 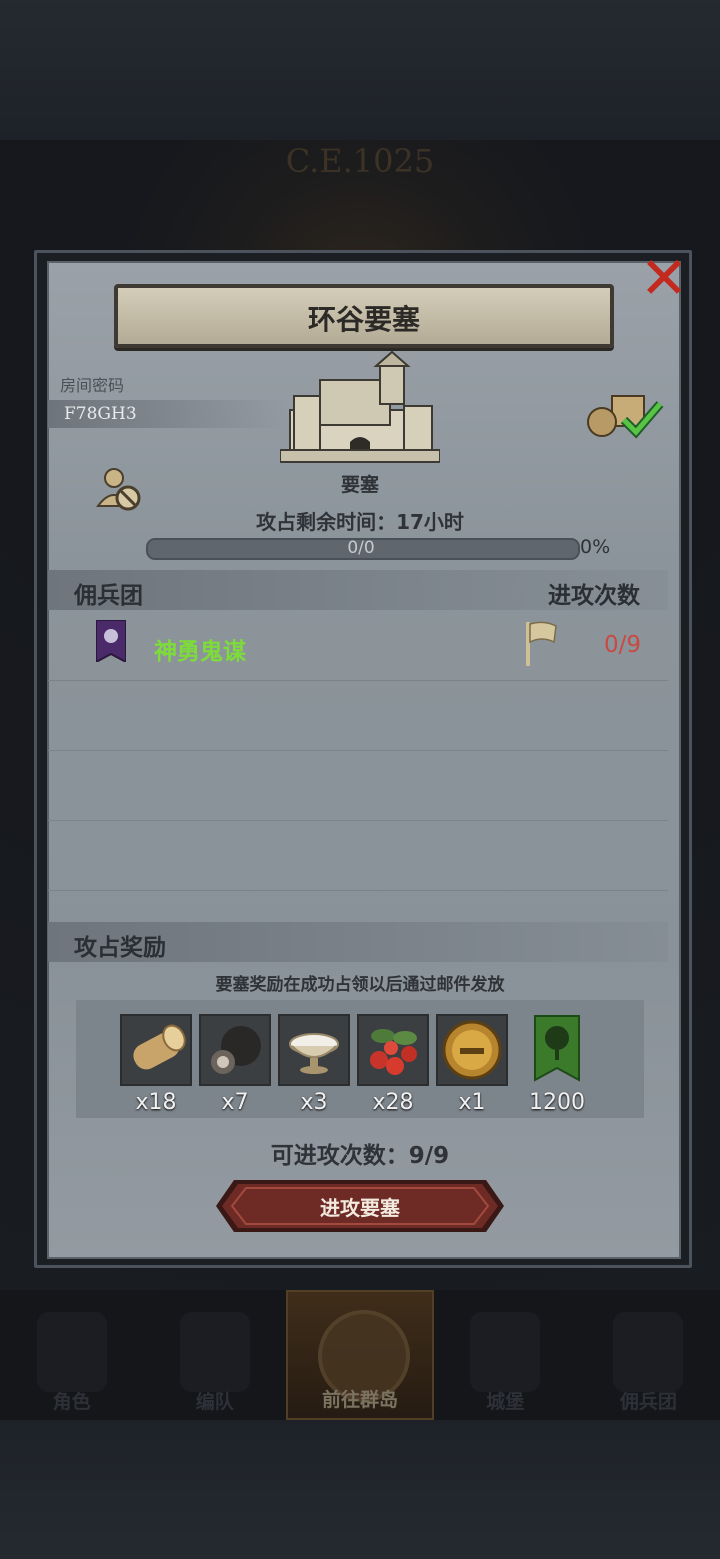 What do you see at coordinates (472, 1102) in the screenshot?
I see `reward-quantity: x1` at bounding box center [472, 1102].